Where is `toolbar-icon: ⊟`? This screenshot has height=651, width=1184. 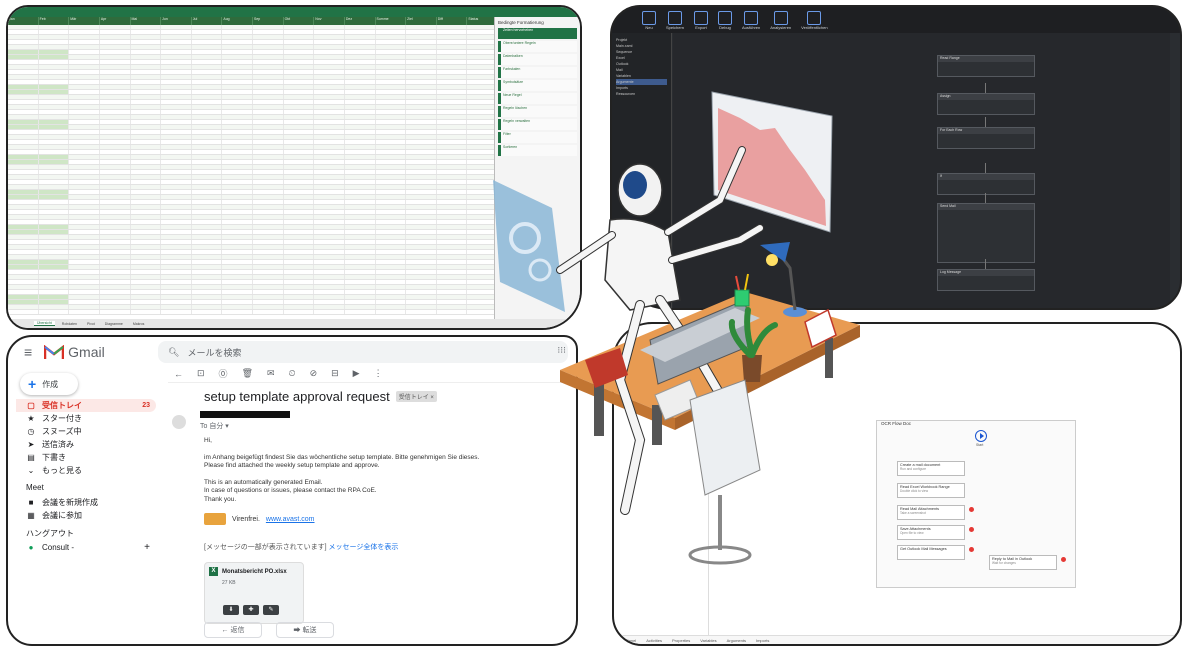 toolbar-icon: ⊟ is located at coordinates (335, 373).